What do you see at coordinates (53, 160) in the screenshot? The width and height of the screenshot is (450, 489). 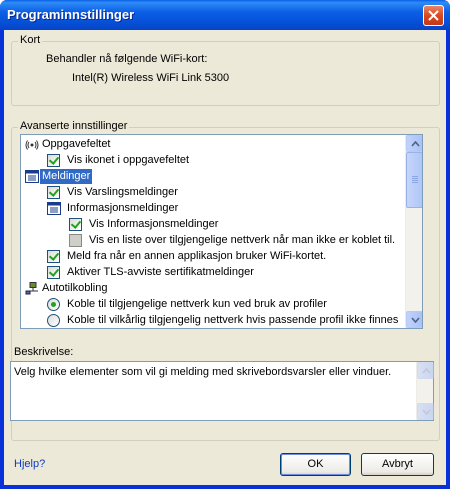 I see `show-tray-icon-checkbox` at bounding box center [53, 160].